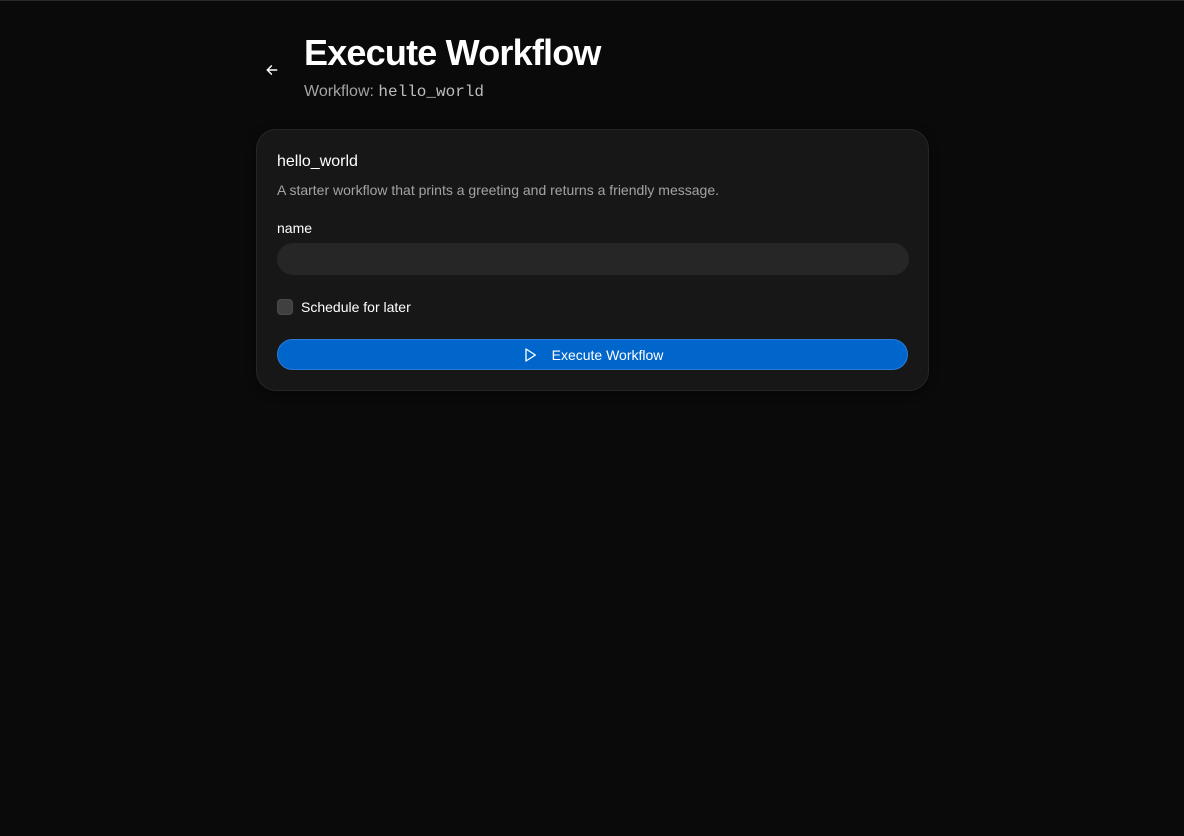 This screenshot has height=836, width=1184. I want to click on arrow-left-icon, so click(272, 70).